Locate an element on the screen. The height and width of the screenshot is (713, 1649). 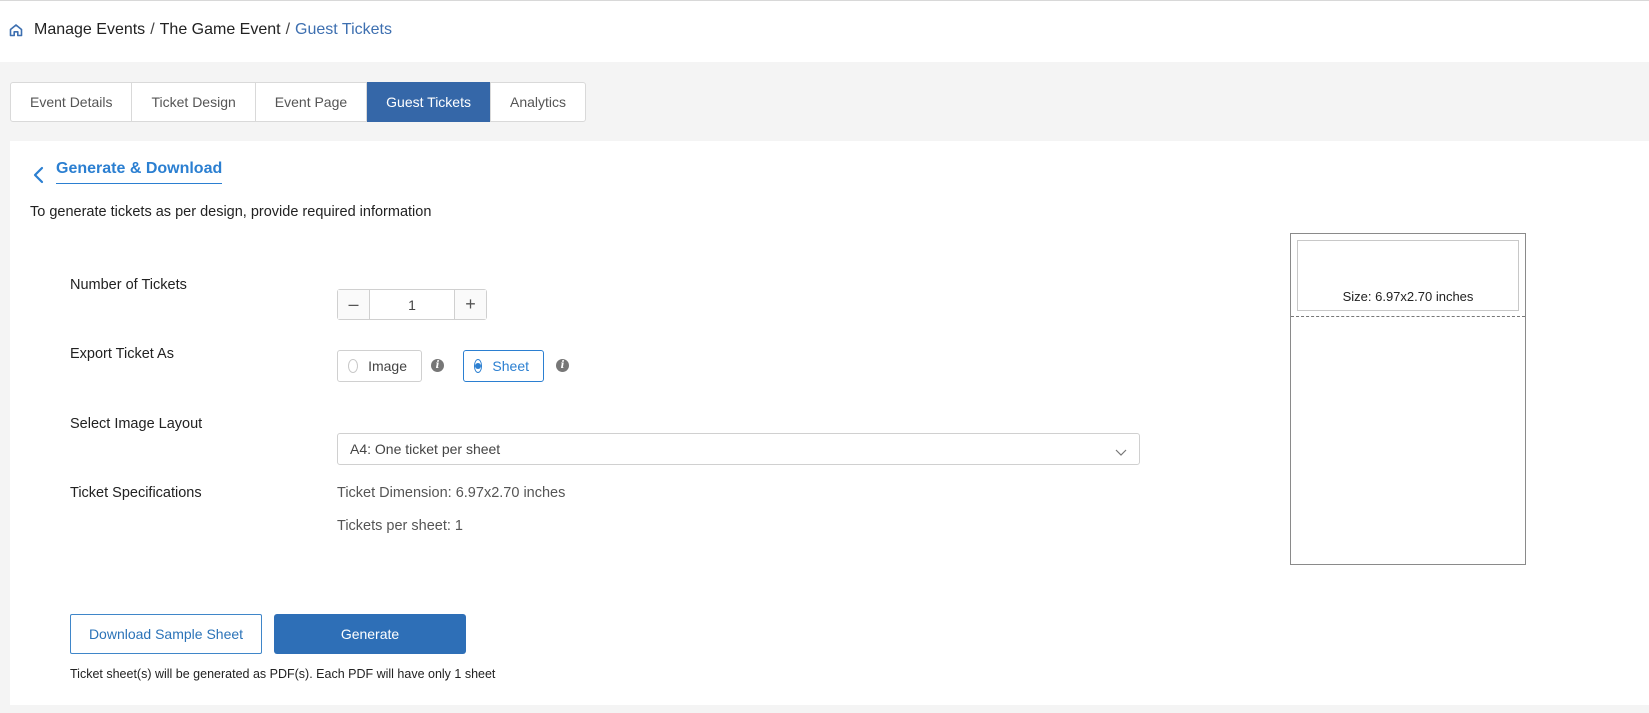
tab-event-details: Event Details is located at coordinates (72, 102).